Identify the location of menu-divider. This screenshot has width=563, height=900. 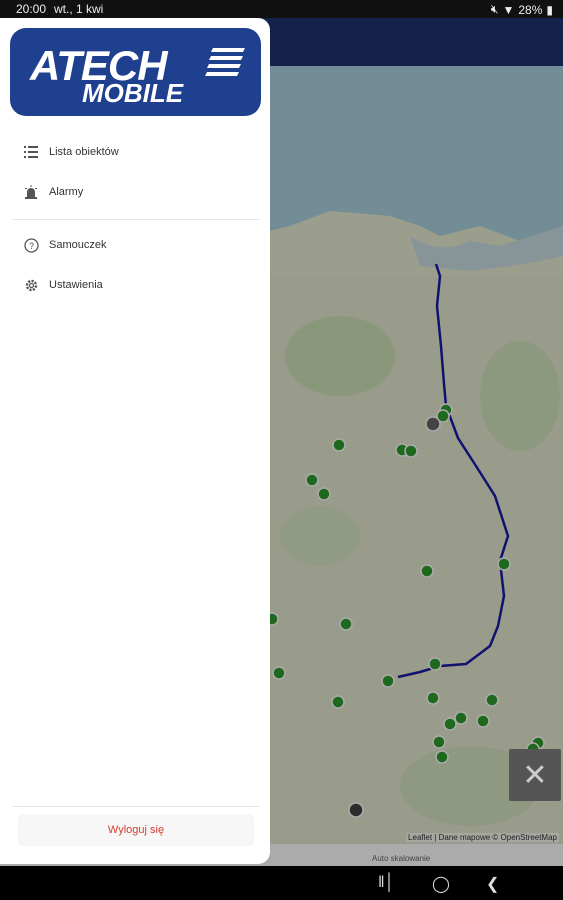
(136, 219).